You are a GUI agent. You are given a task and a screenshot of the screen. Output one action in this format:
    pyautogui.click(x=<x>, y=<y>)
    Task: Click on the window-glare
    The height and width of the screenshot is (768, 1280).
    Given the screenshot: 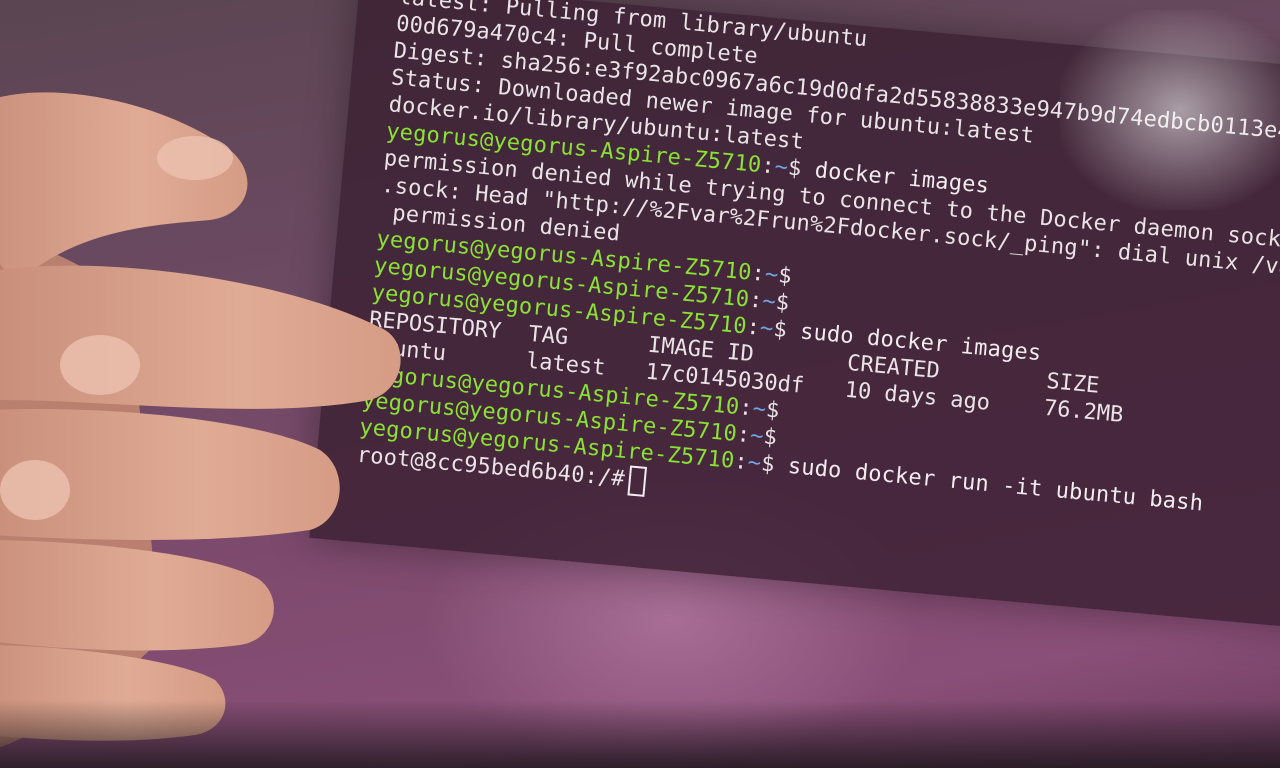 What is the action you would take?
    pyautogui.click(x=1170, y=110)
    